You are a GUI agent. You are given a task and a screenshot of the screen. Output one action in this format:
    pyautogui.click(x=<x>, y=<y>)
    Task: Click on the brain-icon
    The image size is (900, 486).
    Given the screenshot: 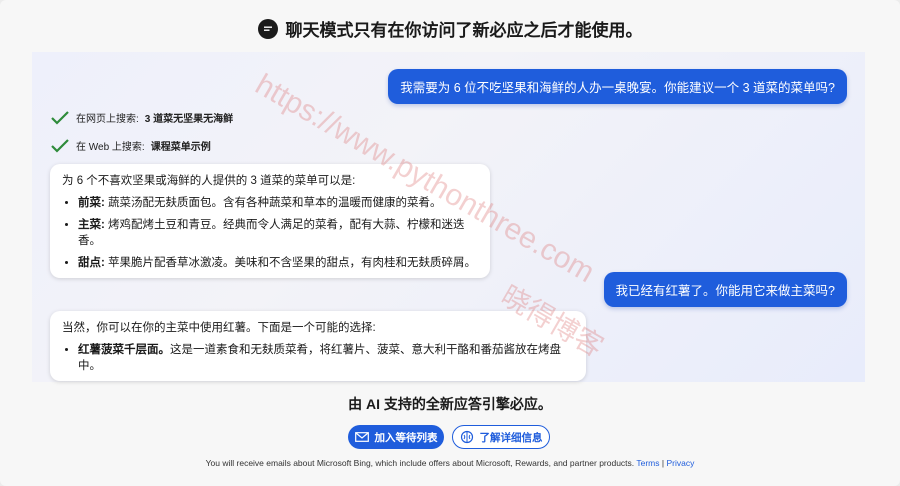 What is the action you would take?
    pyautogui.click(x=466, y=437)
    